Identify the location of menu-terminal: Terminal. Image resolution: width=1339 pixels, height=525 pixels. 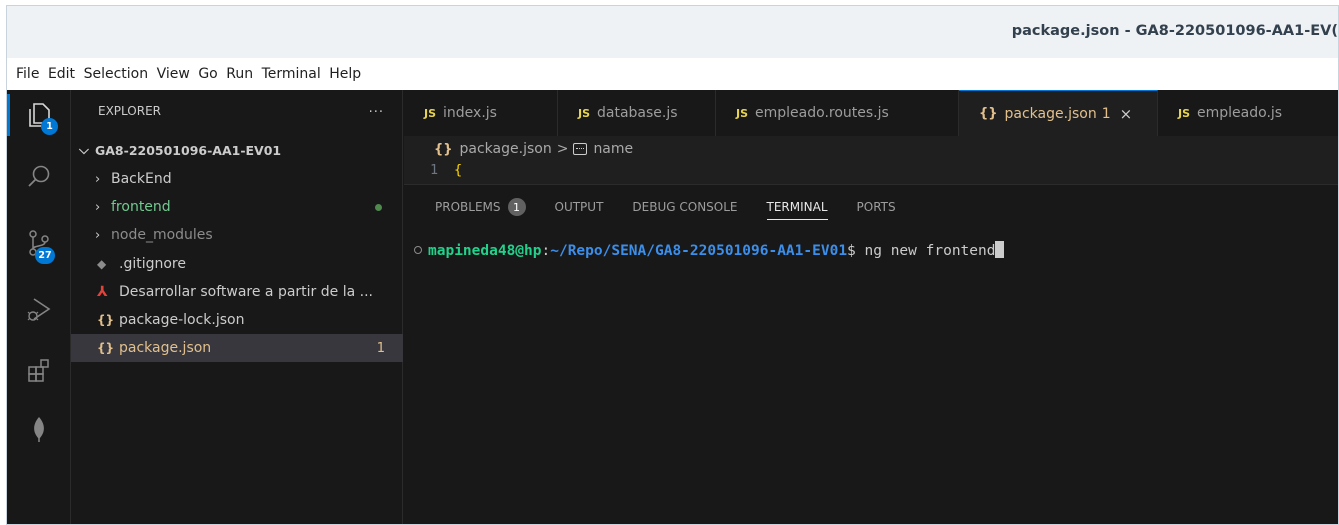
(291, 74).